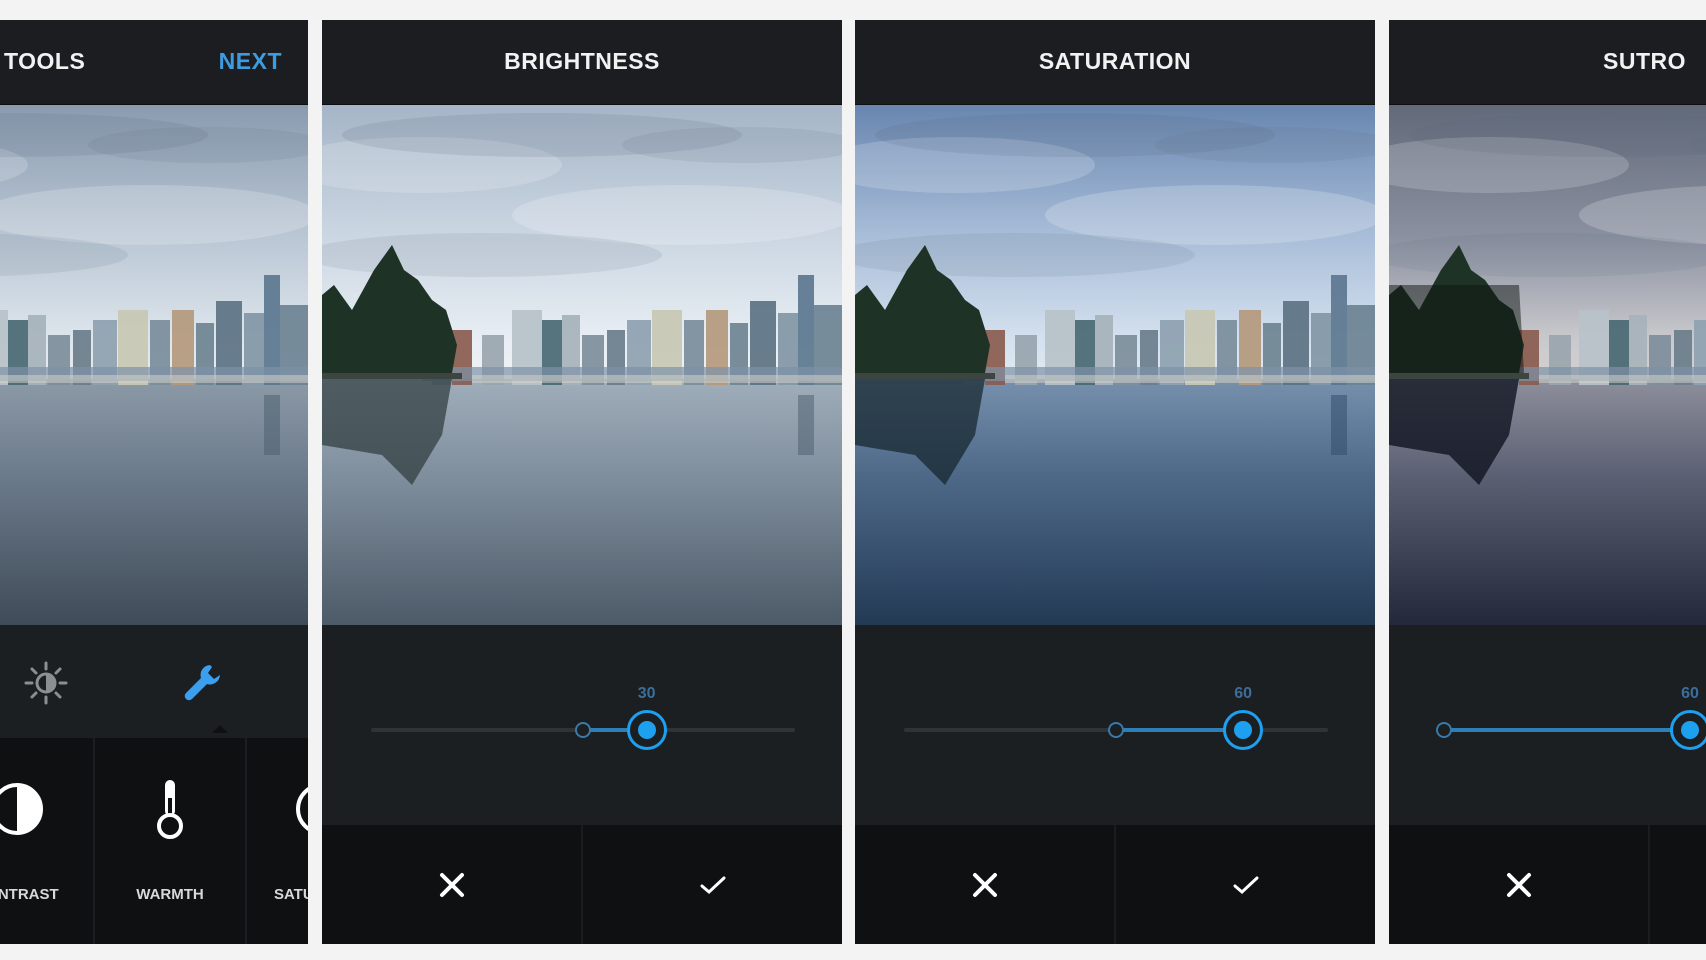  I want to click on tool-label: CONTRAST, so click(29, 894).